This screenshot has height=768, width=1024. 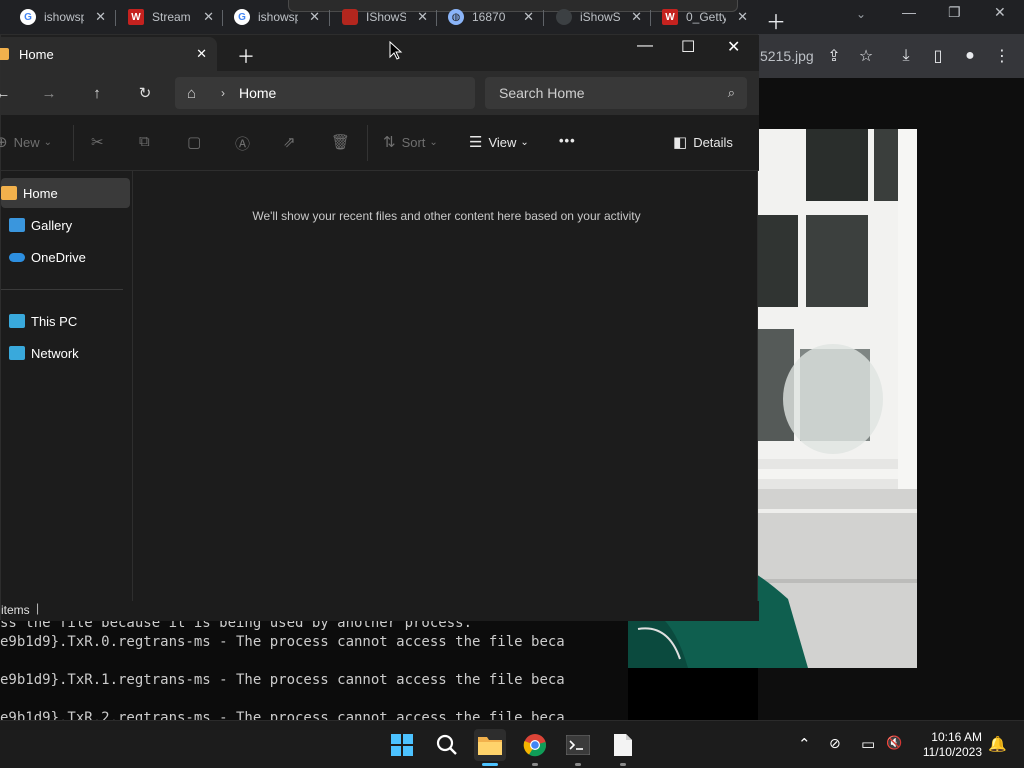 What do you see at coordinates (271, 17) in the screenshot?
I see `chrome-tab-3: G ishowsp ✕` at bounding box center [271, 17].